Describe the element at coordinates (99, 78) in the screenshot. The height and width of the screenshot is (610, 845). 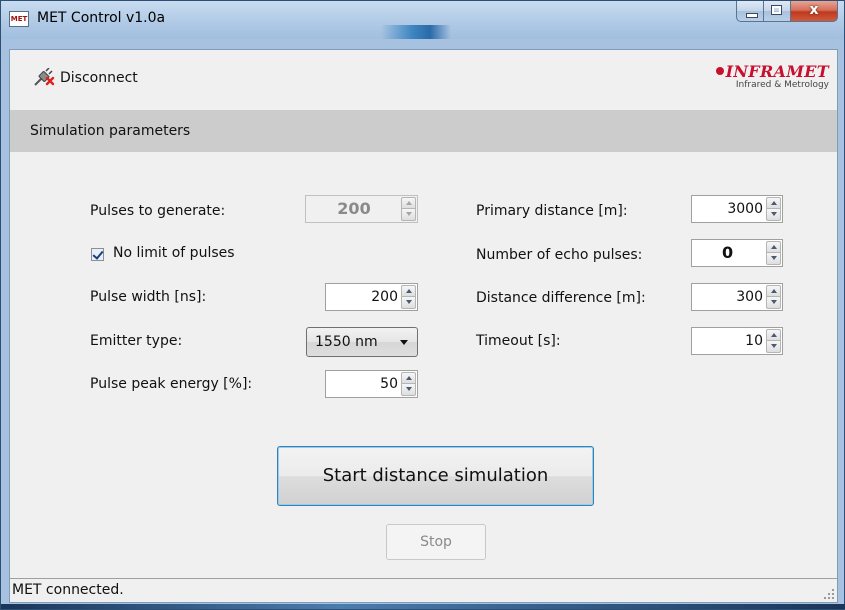
I see `disconnect-label: Disconnect` at that location.